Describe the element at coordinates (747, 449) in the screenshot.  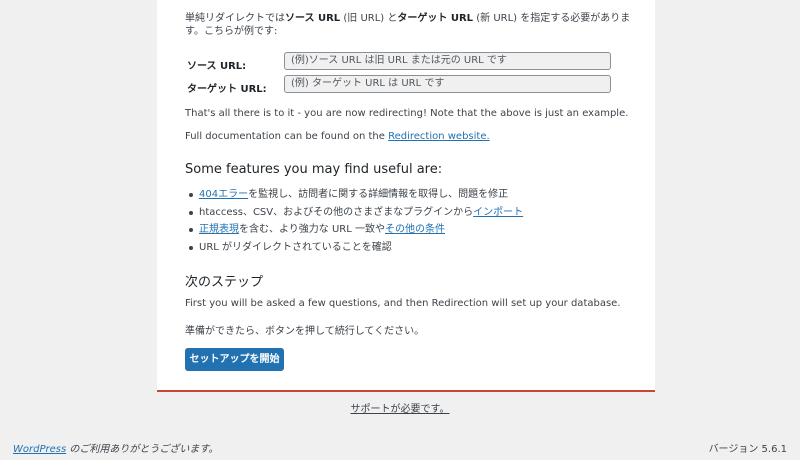
I see `version-text: バージョン 5.6.1` at that location.